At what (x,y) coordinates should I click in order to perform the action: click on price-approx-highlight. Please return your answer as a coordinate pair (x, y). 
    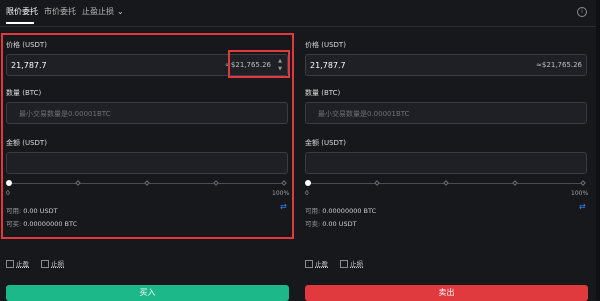
    Looking at the image, I should click on (259, 64).